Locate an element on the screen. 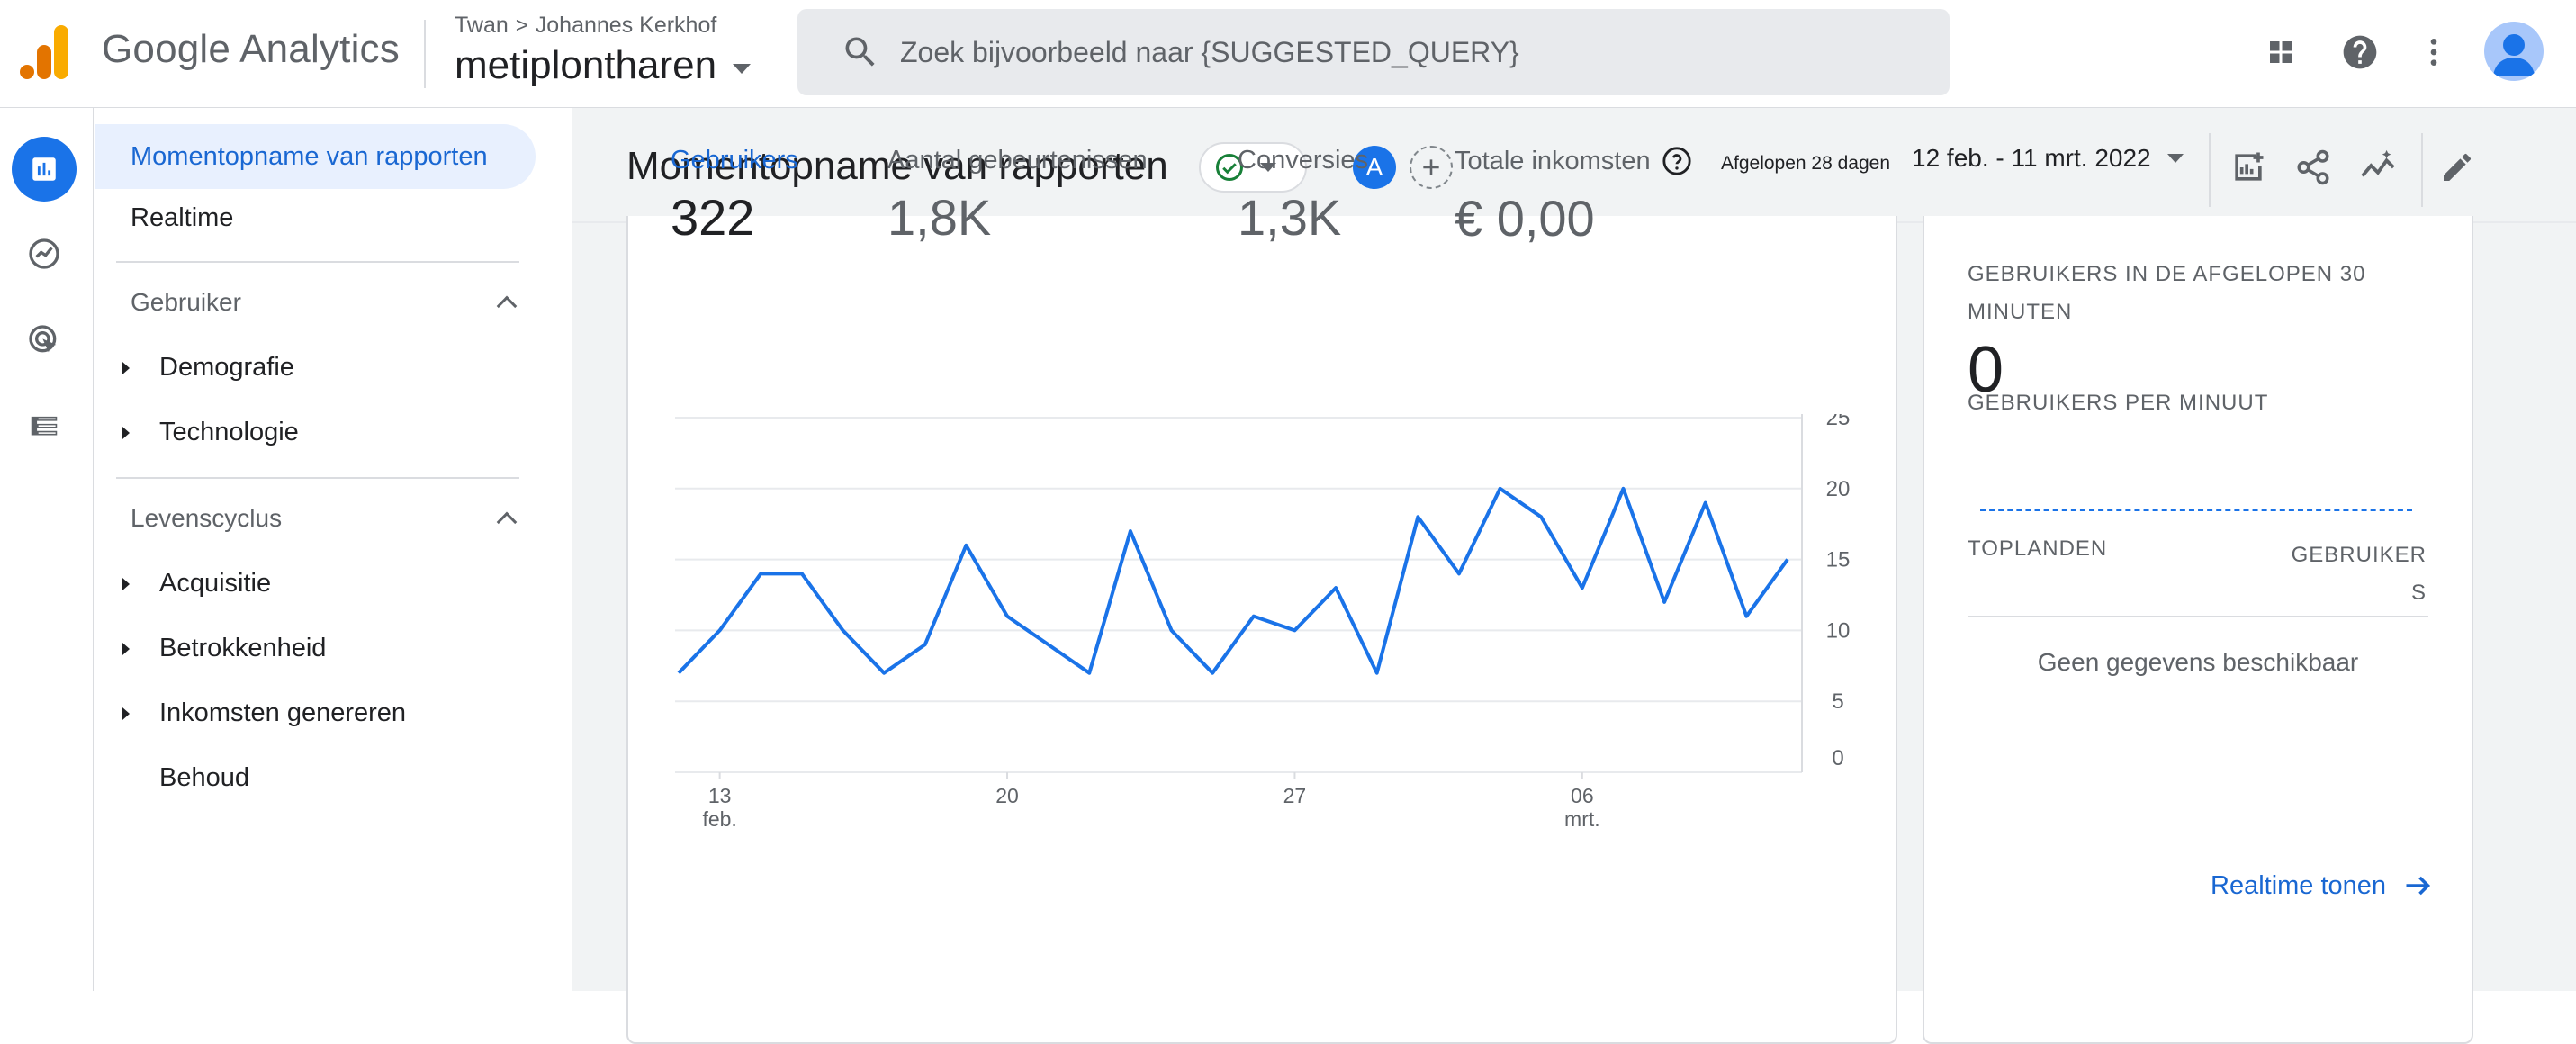  nav-item-inkomsten: Inkomsten genereren is located at coordinates (264, 713).